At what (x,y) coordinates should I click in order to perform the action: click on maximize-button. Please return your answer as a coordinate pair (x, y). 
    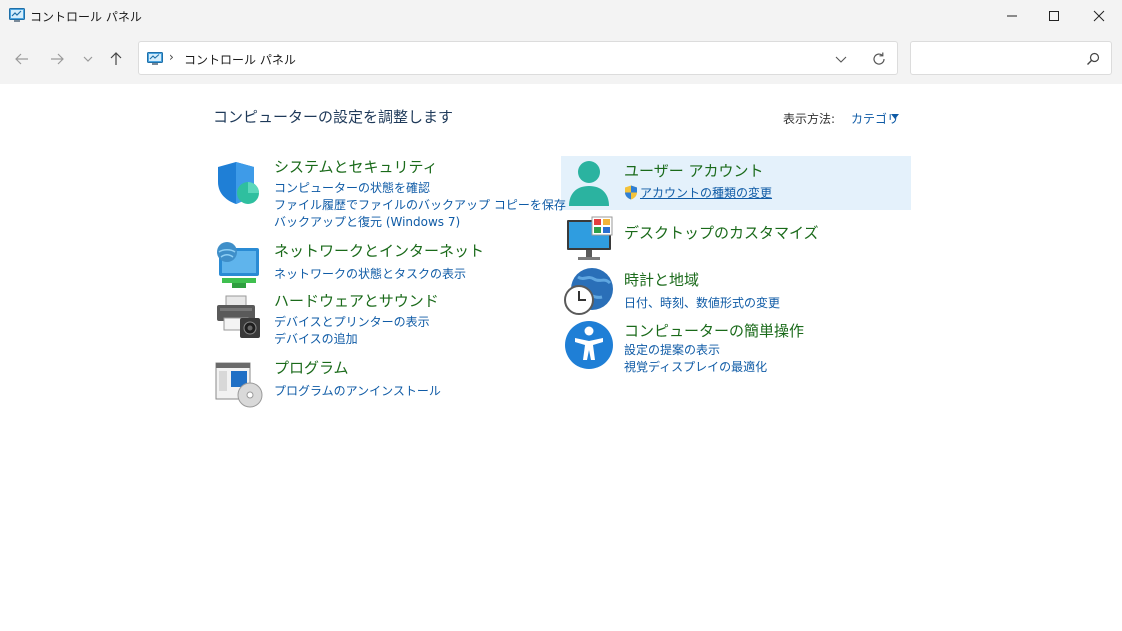
    Looking at the image, I should click on (1054, 16).